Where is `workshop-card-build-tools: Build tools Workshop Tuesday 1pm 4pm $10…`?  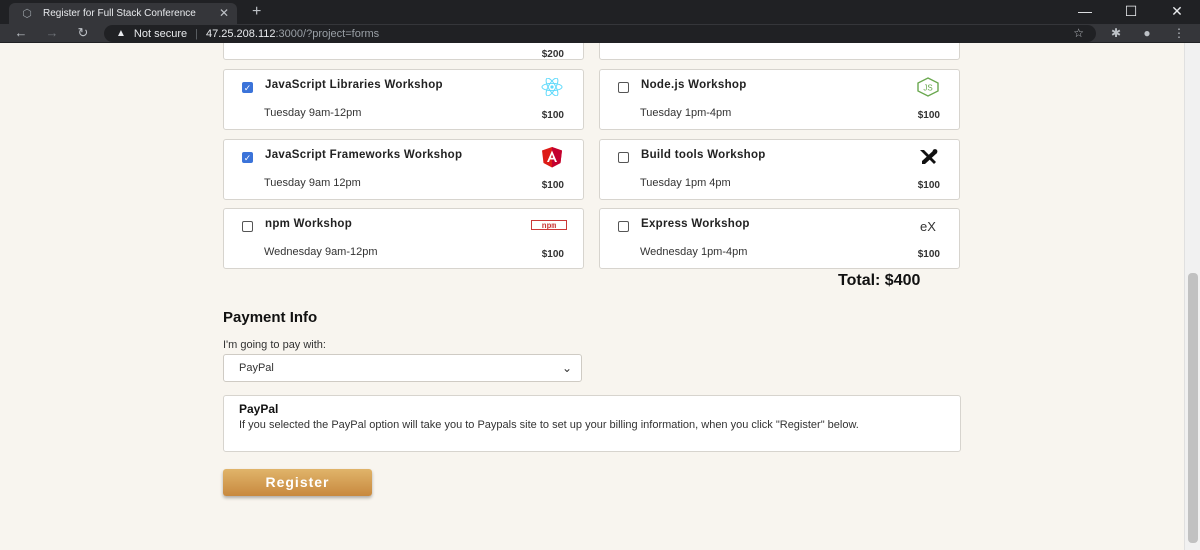
workshop-card-build-tools: Build tools Workshop Tuesday 1pm 4pm $10… is located at coordinates (779, 169).